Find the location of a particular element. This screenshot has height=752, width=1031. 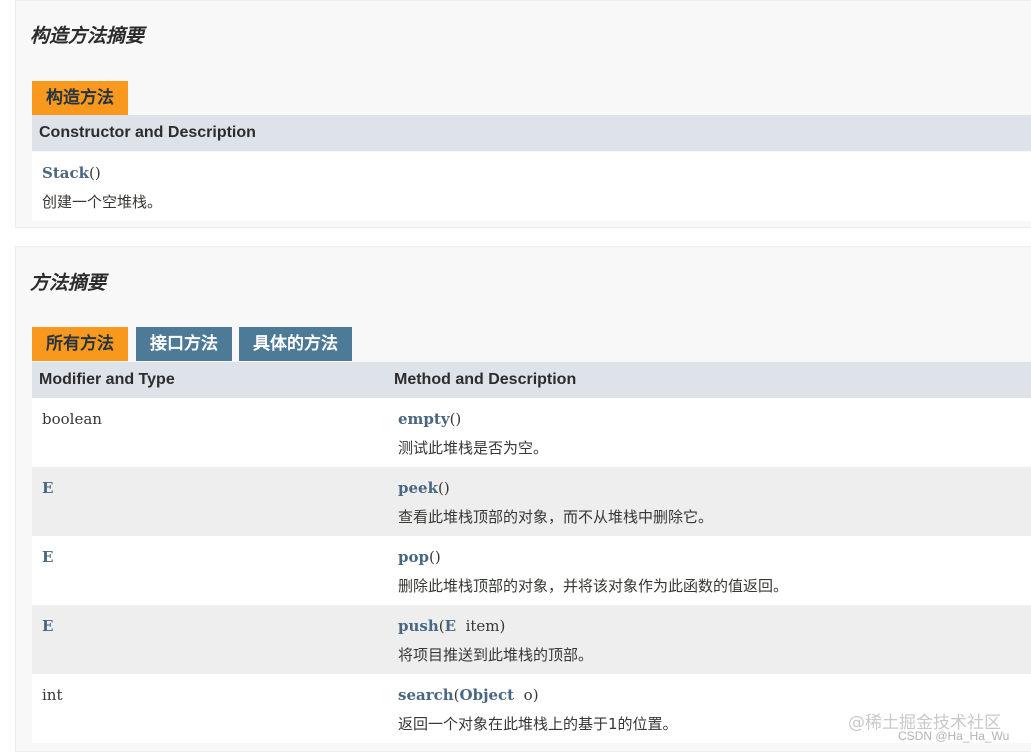

header-method-description: Method and Description is located at coordinates (485, 379).